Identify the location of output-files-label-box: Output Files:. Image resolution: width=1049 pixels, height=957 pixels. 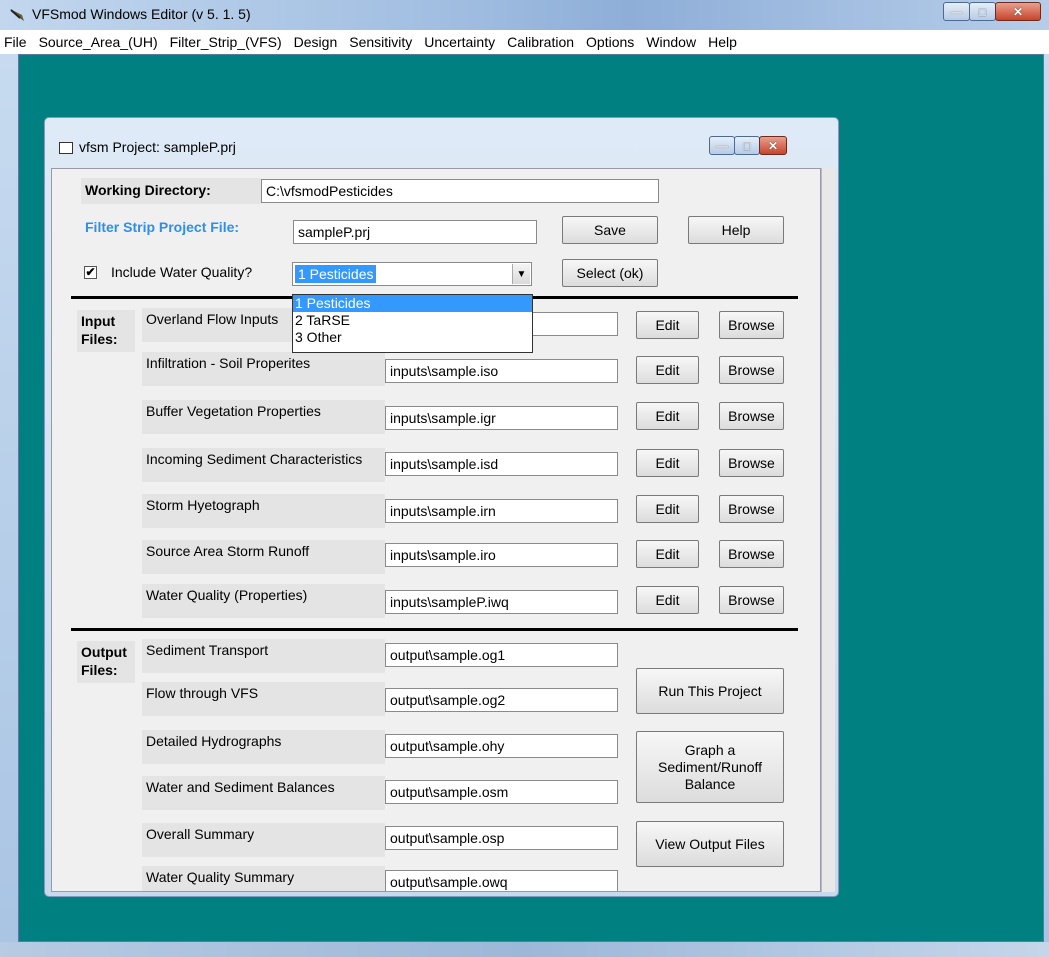
(106, 662).